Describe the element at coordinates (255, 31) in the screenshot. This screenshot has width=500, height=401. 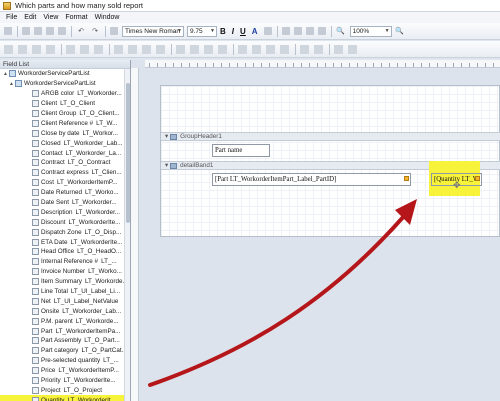
I see `font-color-button: A` at that location.